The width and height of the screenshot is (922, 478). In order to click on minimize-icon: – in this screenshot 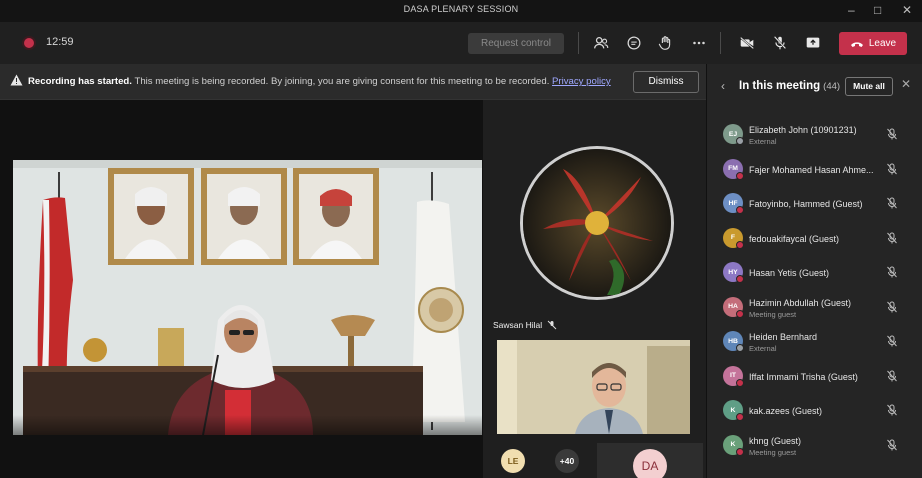, I will do `click(851, 10)`.